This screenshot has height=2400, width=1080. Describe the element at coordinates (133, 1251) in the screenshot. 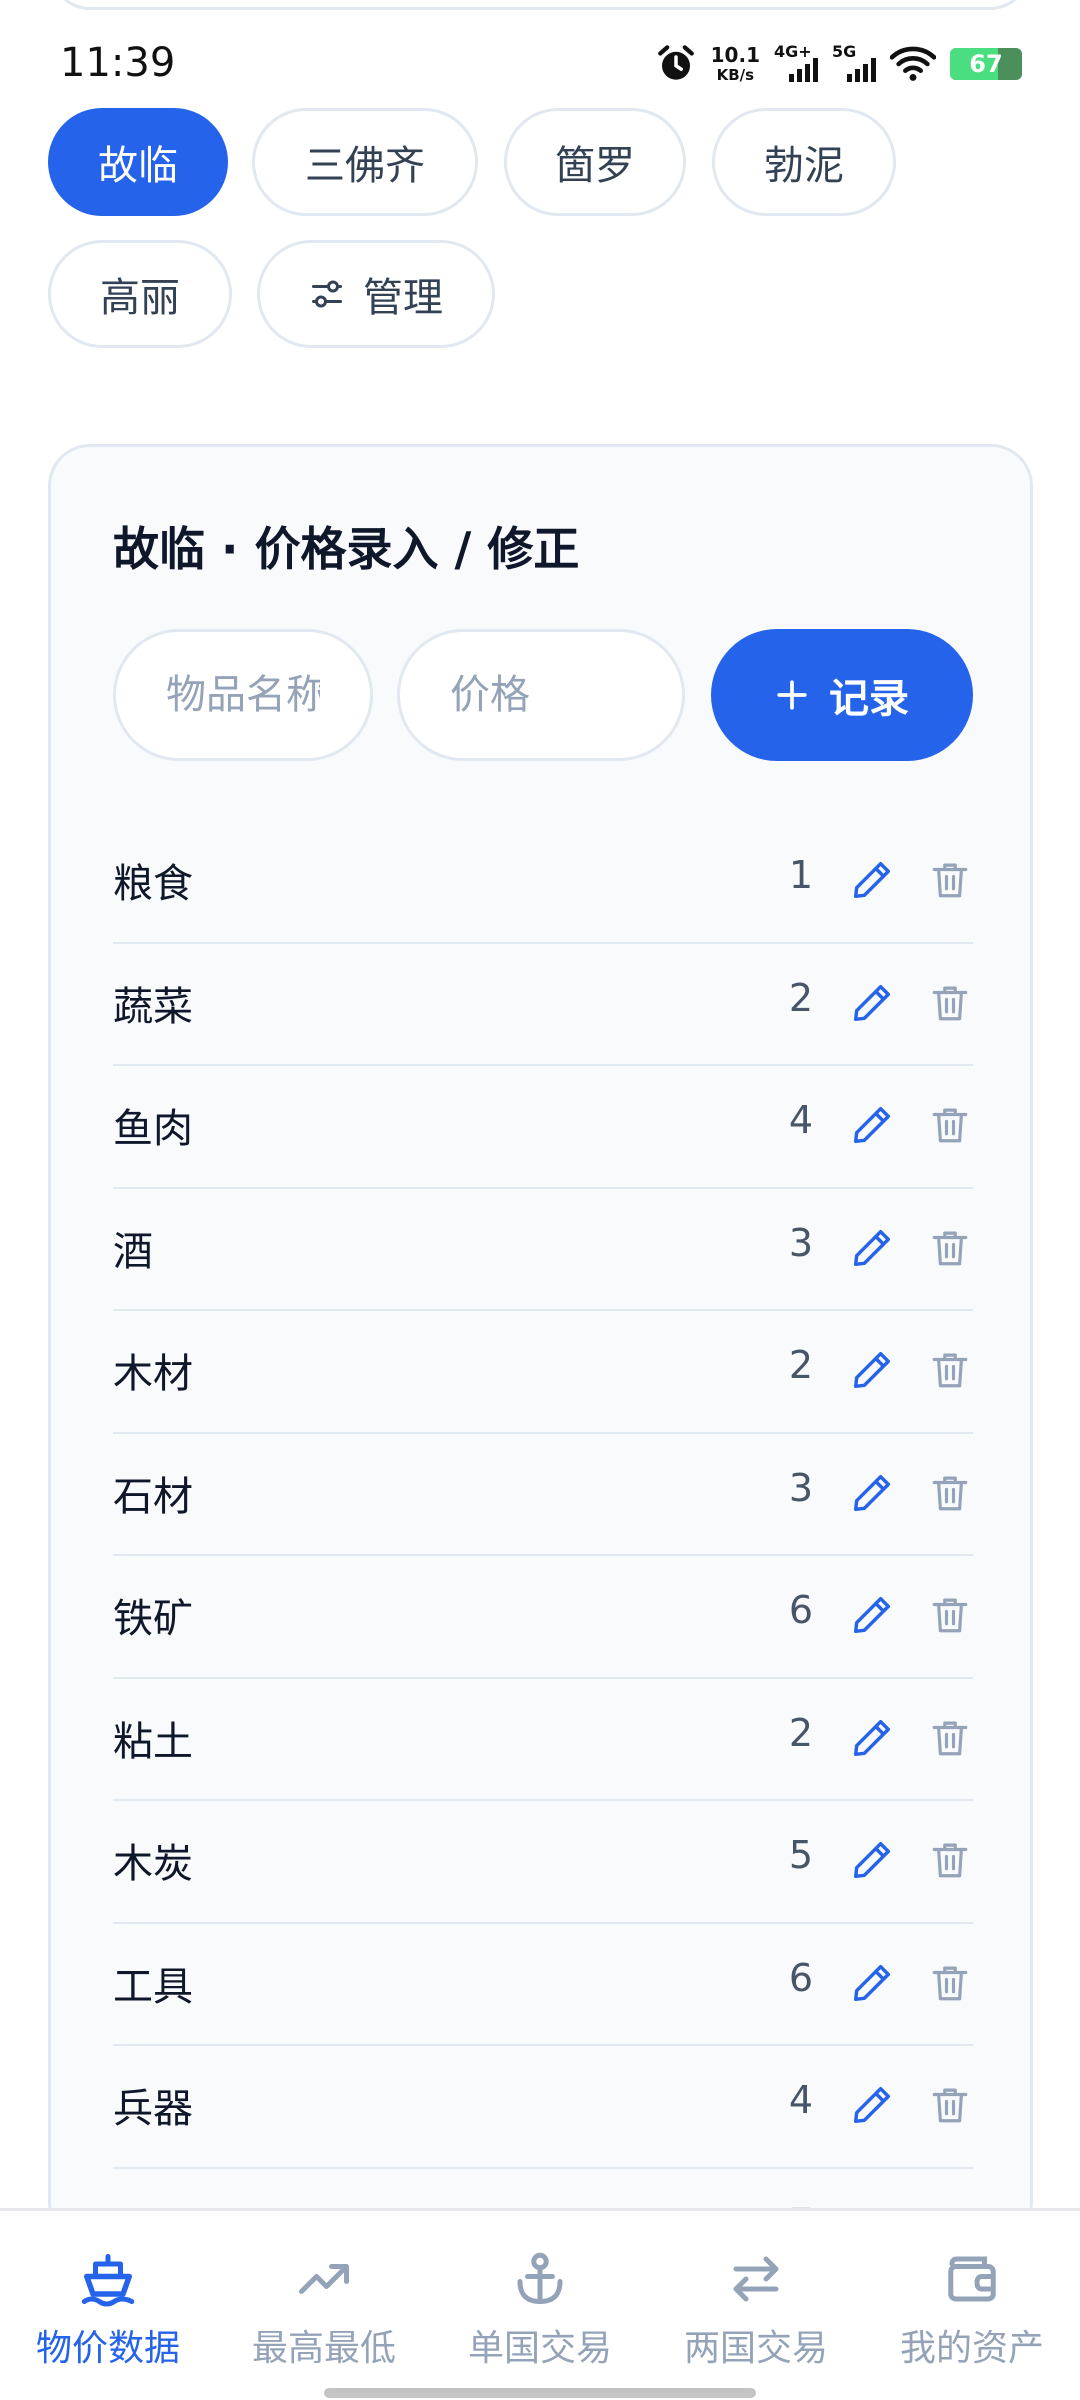

I see `item-name: 酒` at that location.